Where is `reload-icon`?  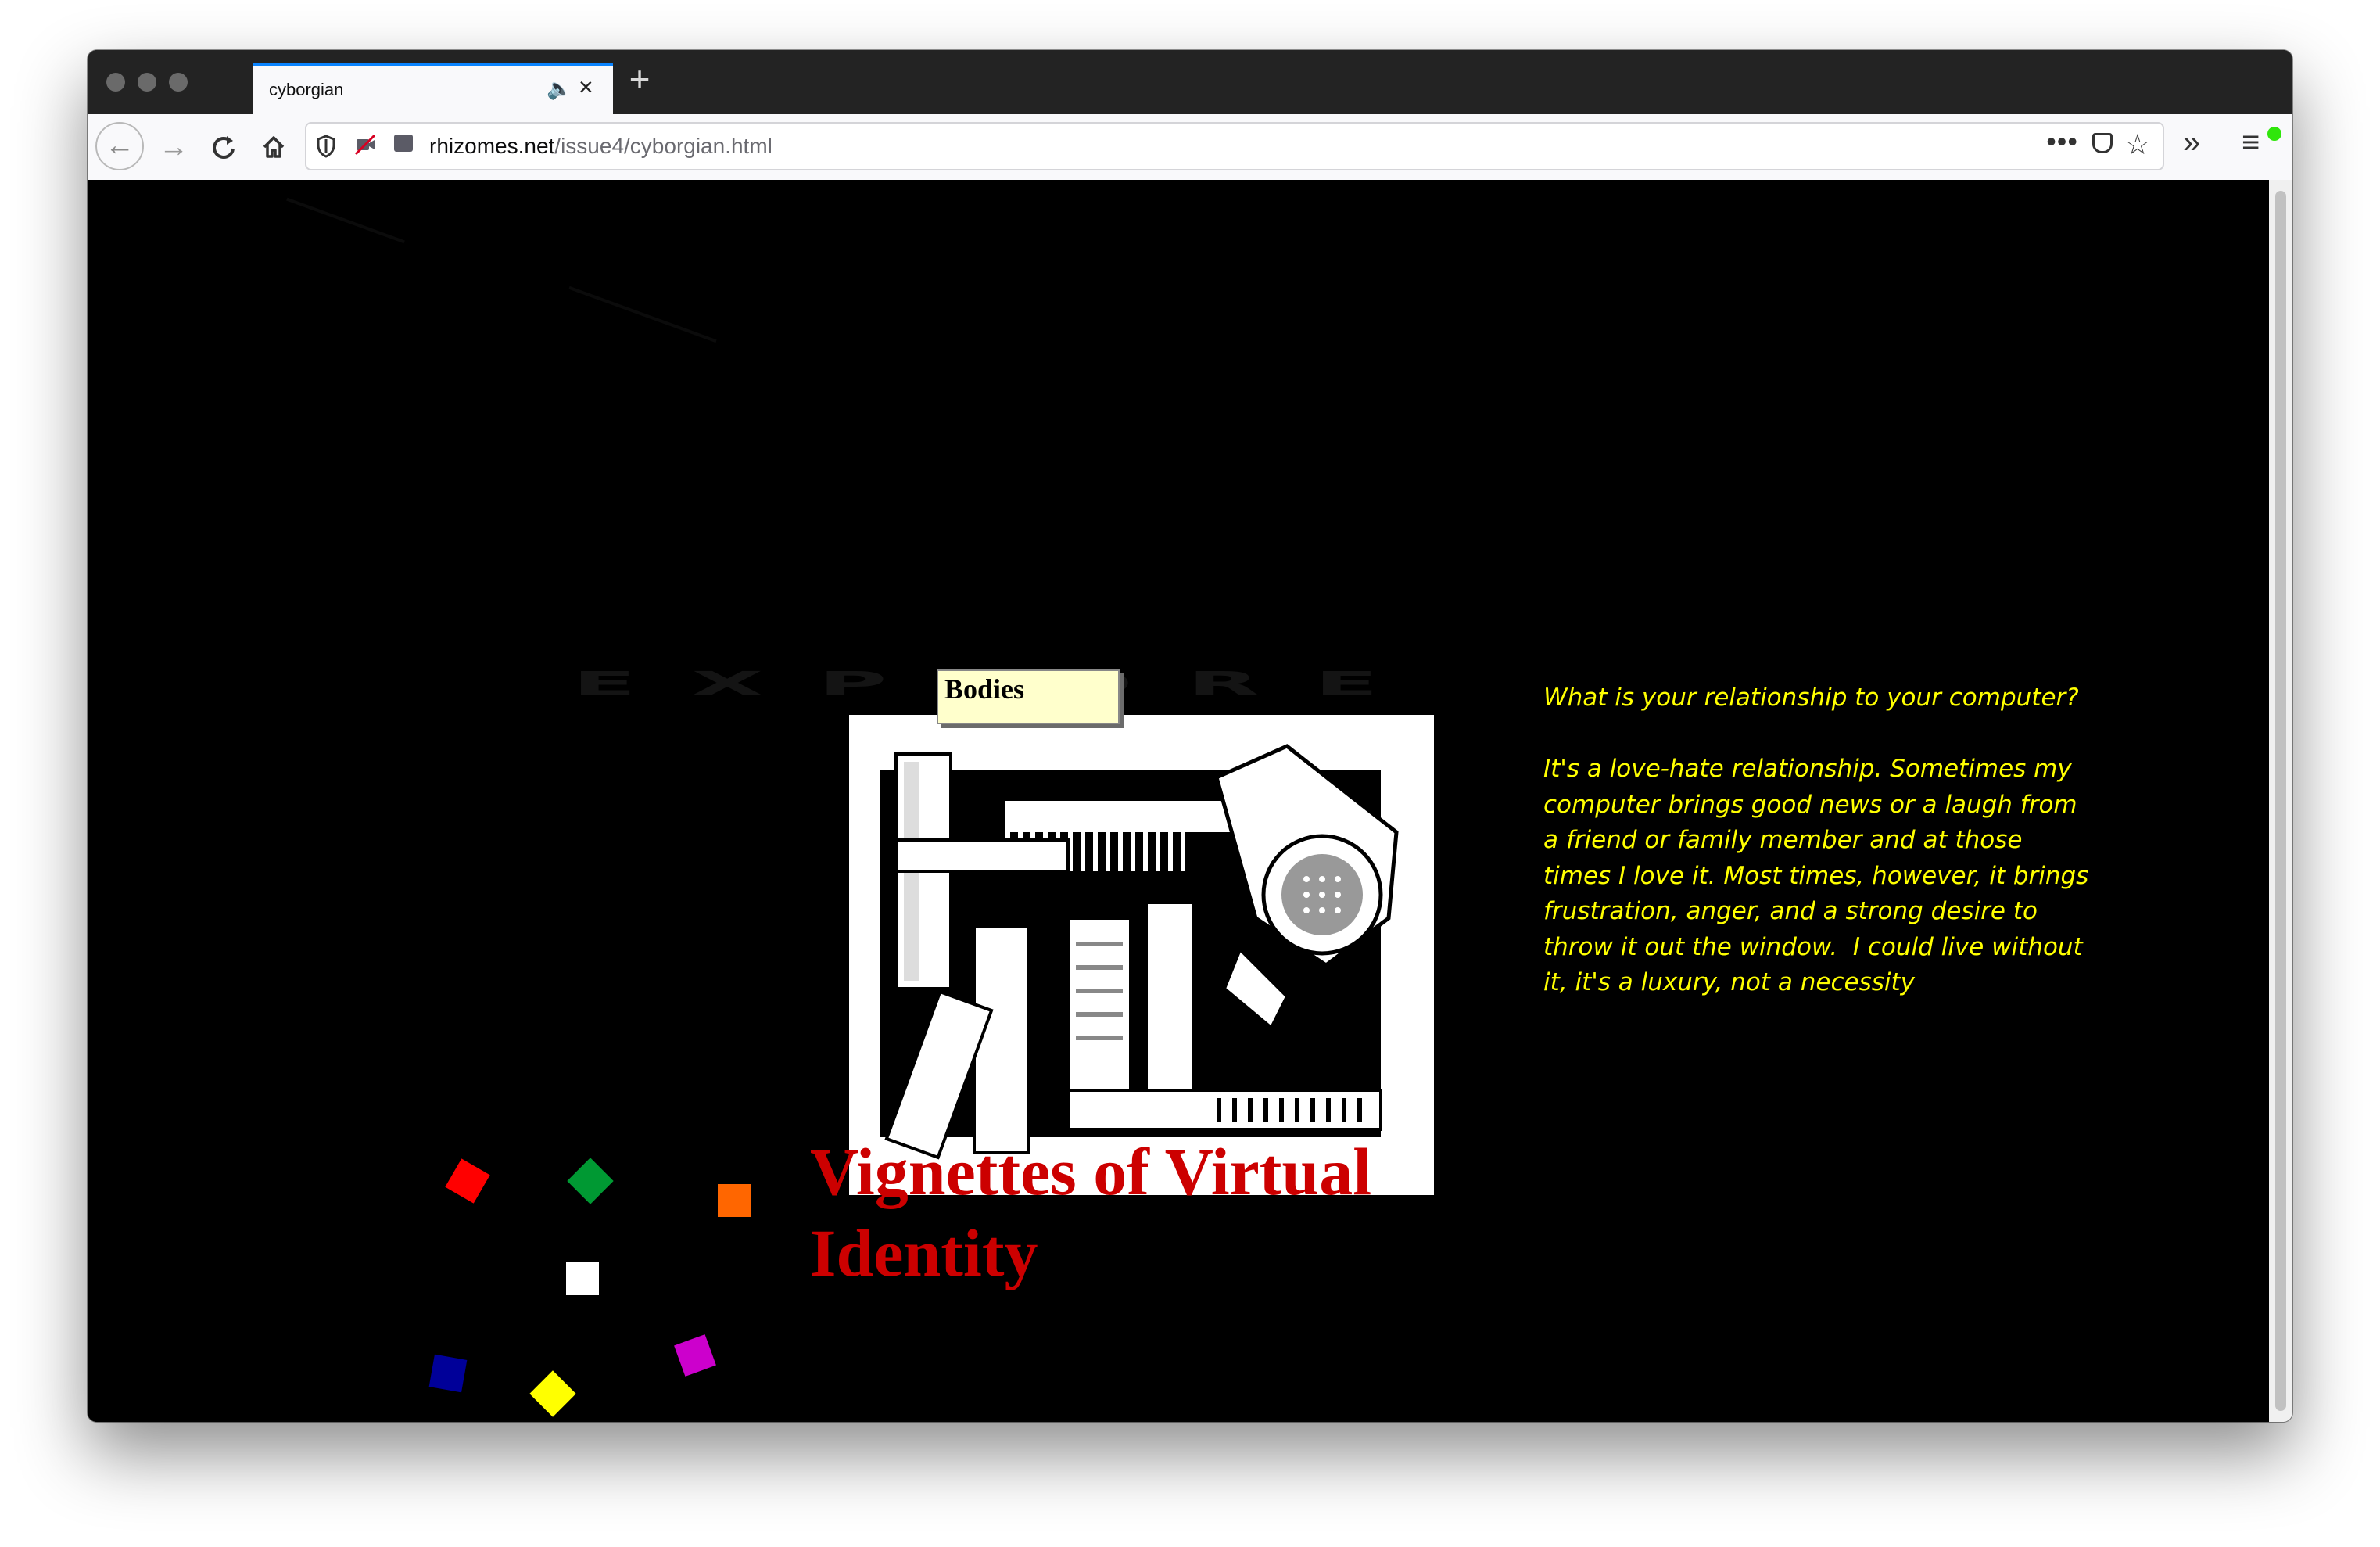
reload-icon is located at coordinates (224, 147).